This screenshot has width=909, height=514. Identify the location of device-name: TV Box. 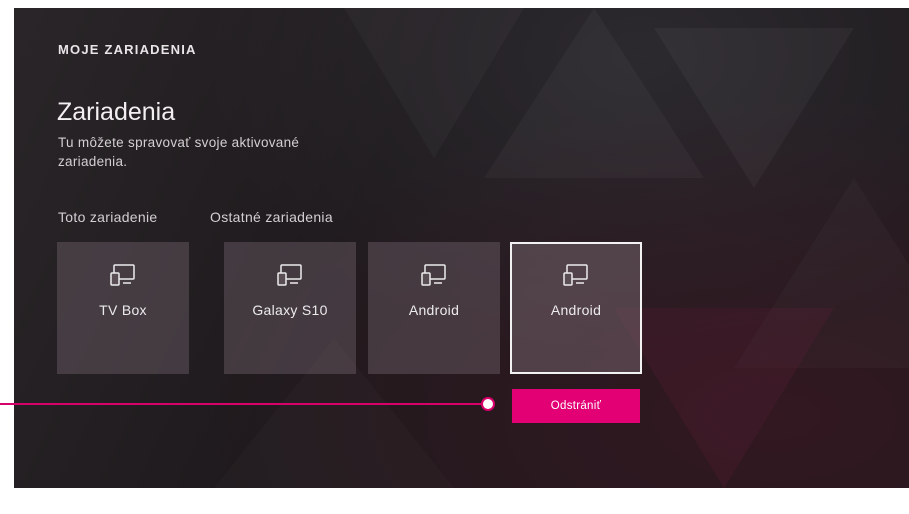
(123, 310).